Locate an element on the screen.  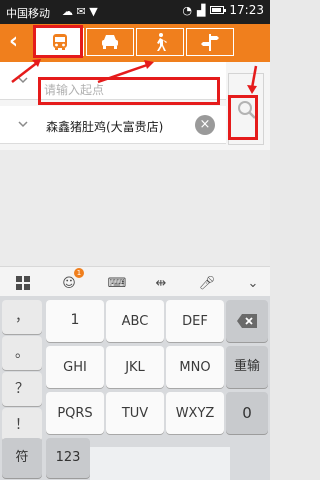
numeric-key: 123 is located at coordinates (68, 458).